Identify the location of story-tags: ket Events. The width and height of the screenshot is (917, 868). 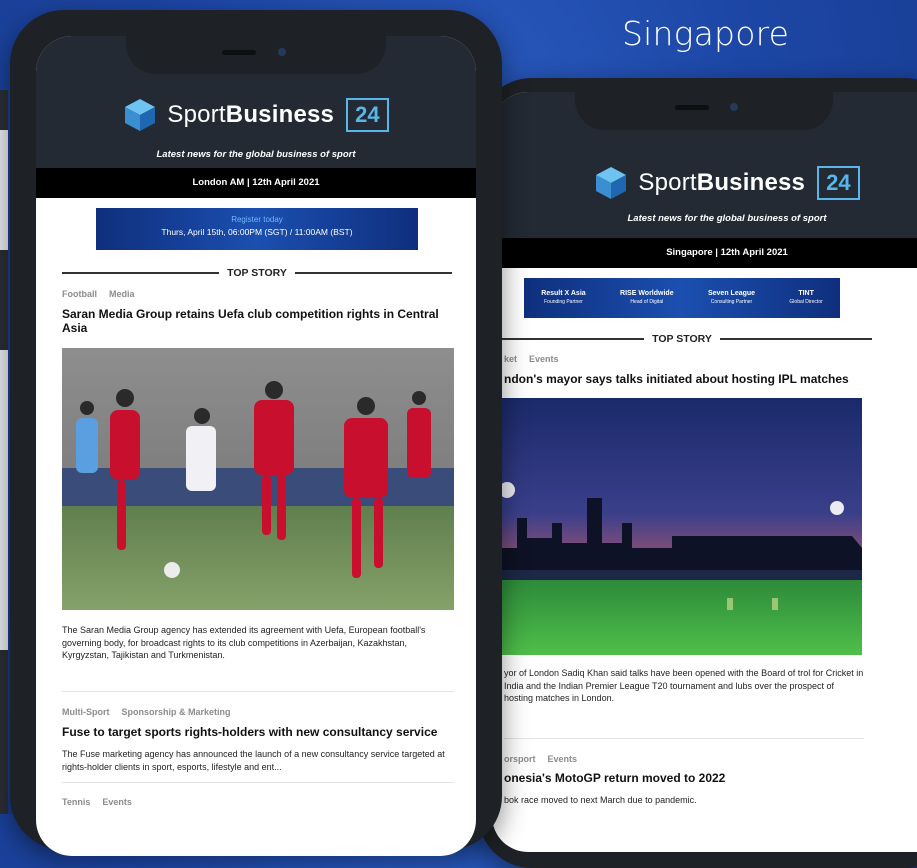
(537, 359).